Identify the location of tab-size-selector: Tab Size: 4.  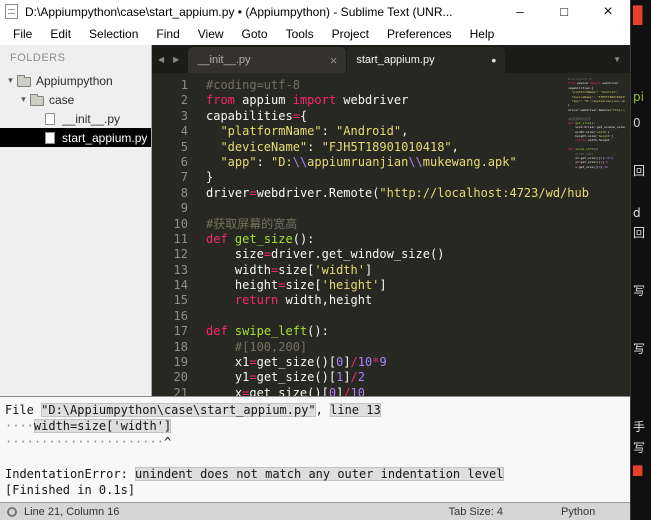
(476, 512).